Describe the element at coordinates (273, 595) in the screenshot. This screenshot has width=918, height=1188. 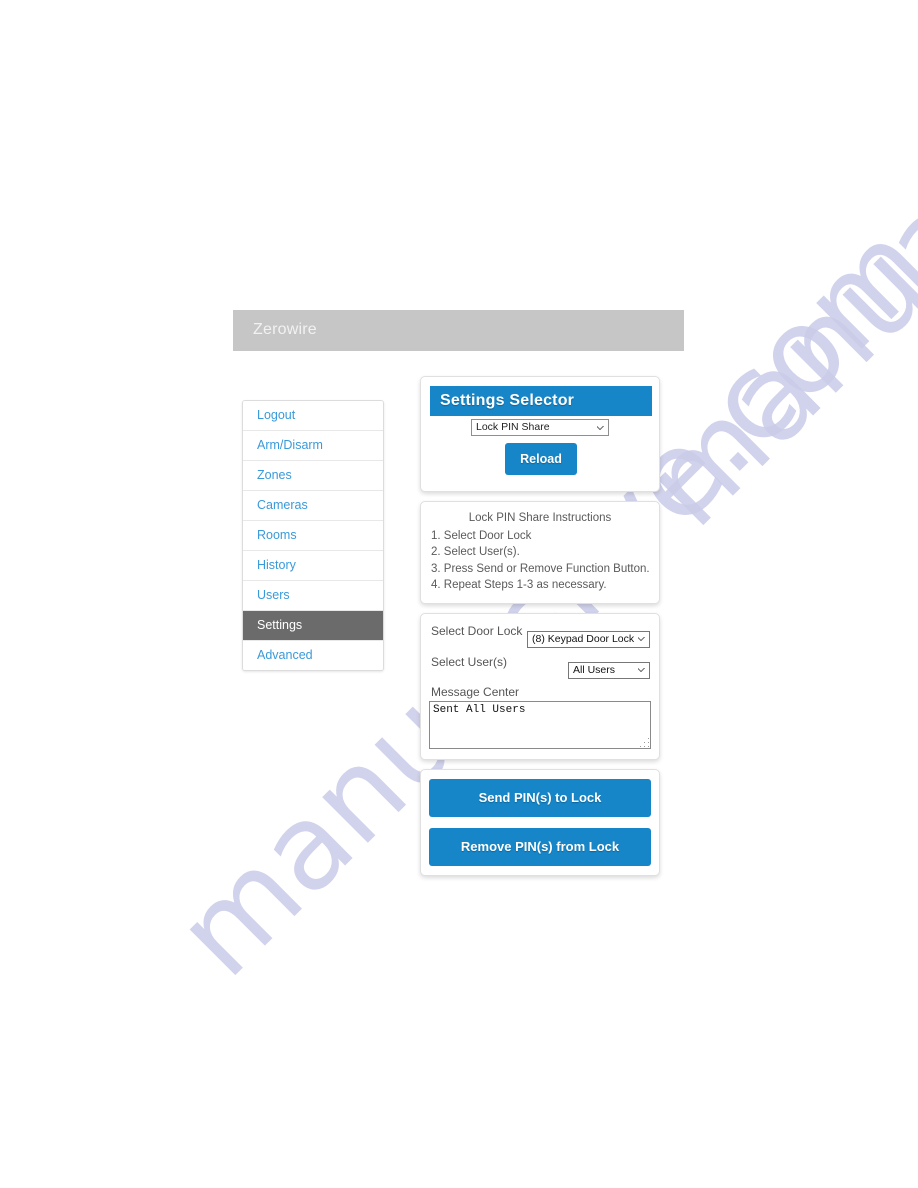
I see `sidebar-item-label: Users` at that location.